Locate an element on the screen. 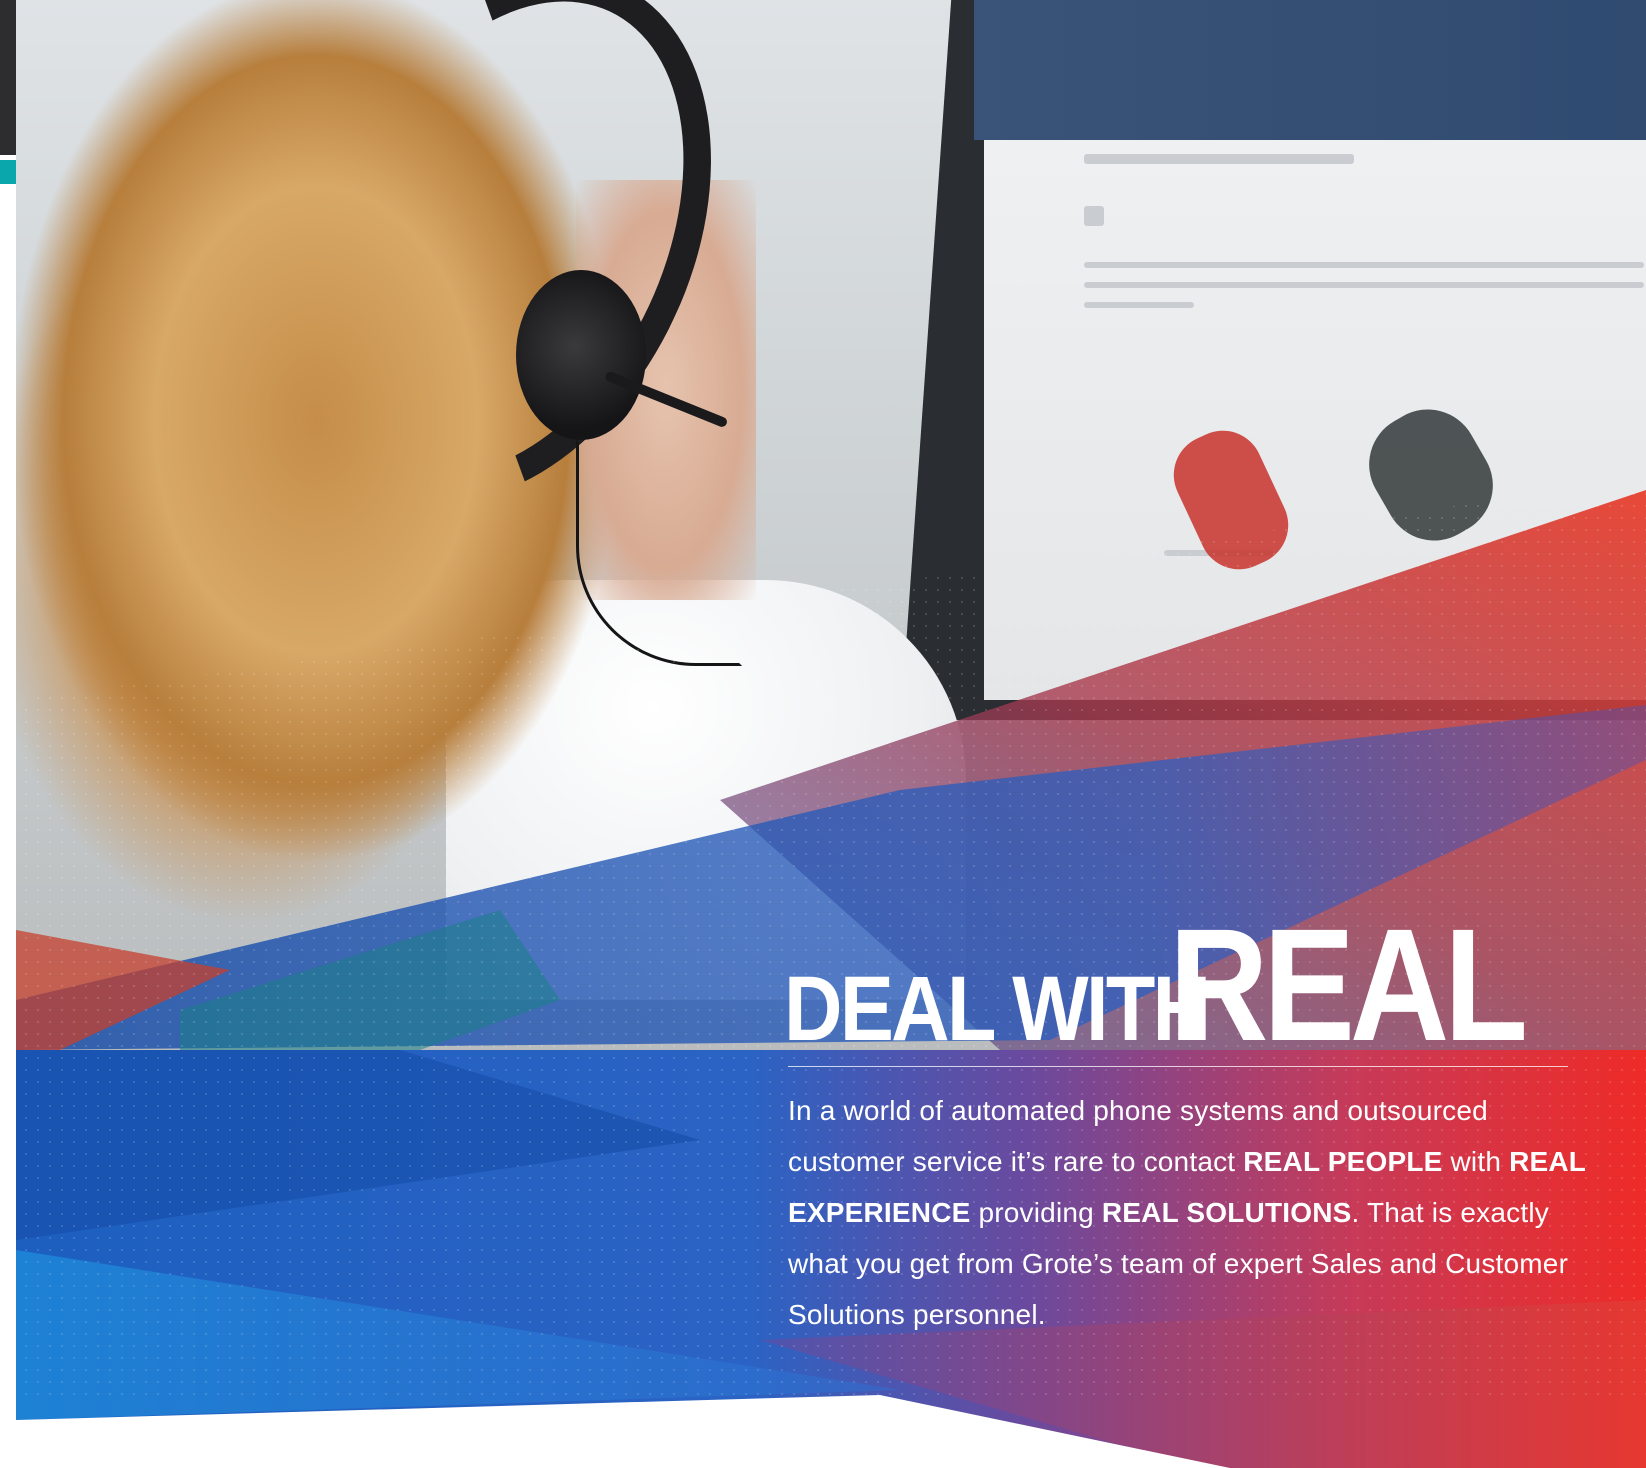  headline-real: REAL is located at coordinates (1348, 984).